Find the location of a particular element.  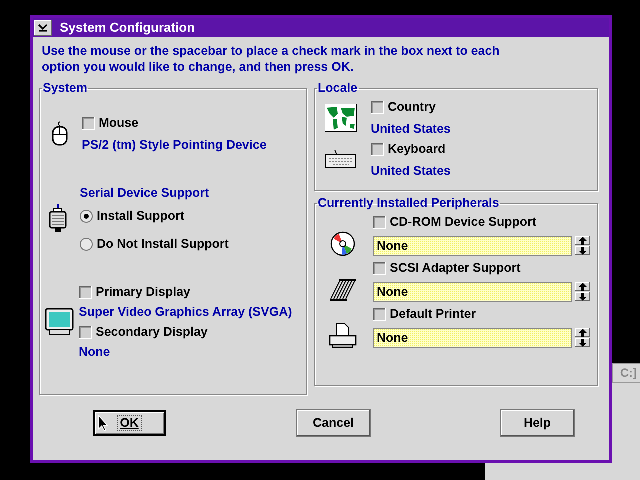

push-button: Help is located at coordinates (537, 423).